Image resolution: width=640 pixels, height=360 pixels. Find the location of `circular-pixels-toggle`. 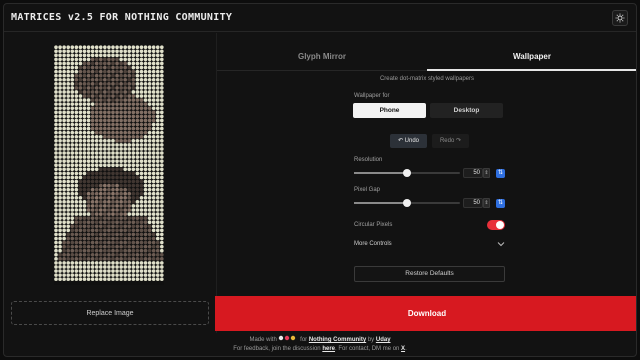

circular-pixels-toggle is located at coordinates (496, 225).